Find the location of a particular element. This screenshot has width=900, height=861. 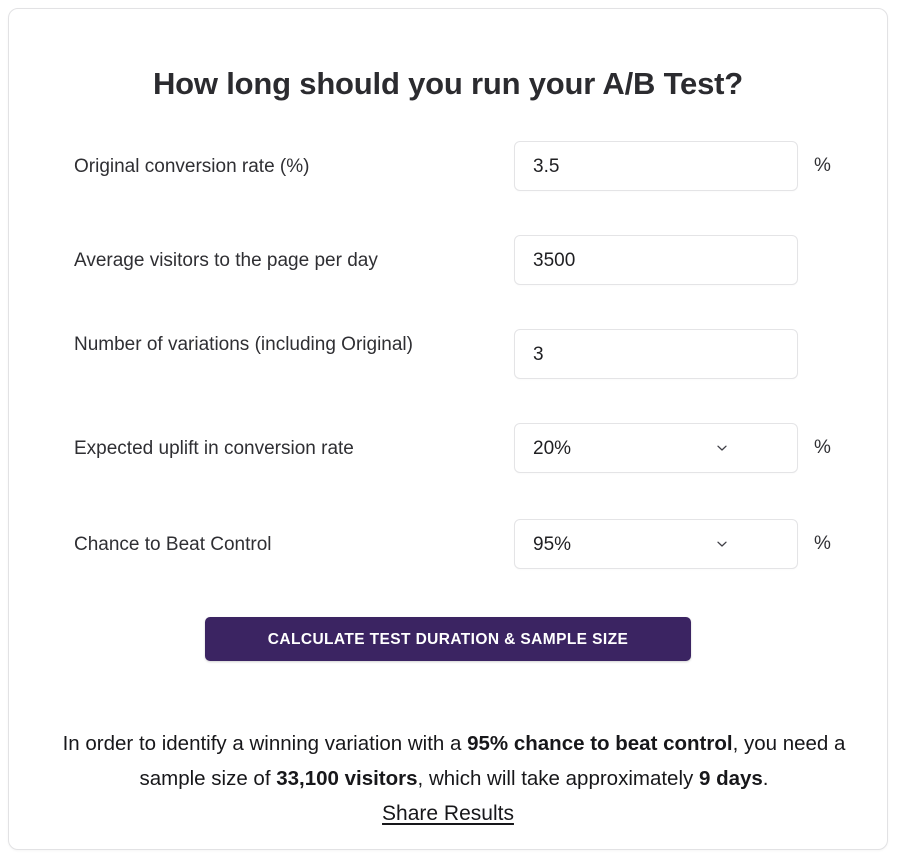

page-title: How long should you run your A/B Test? is located at coordinates (448, 83).